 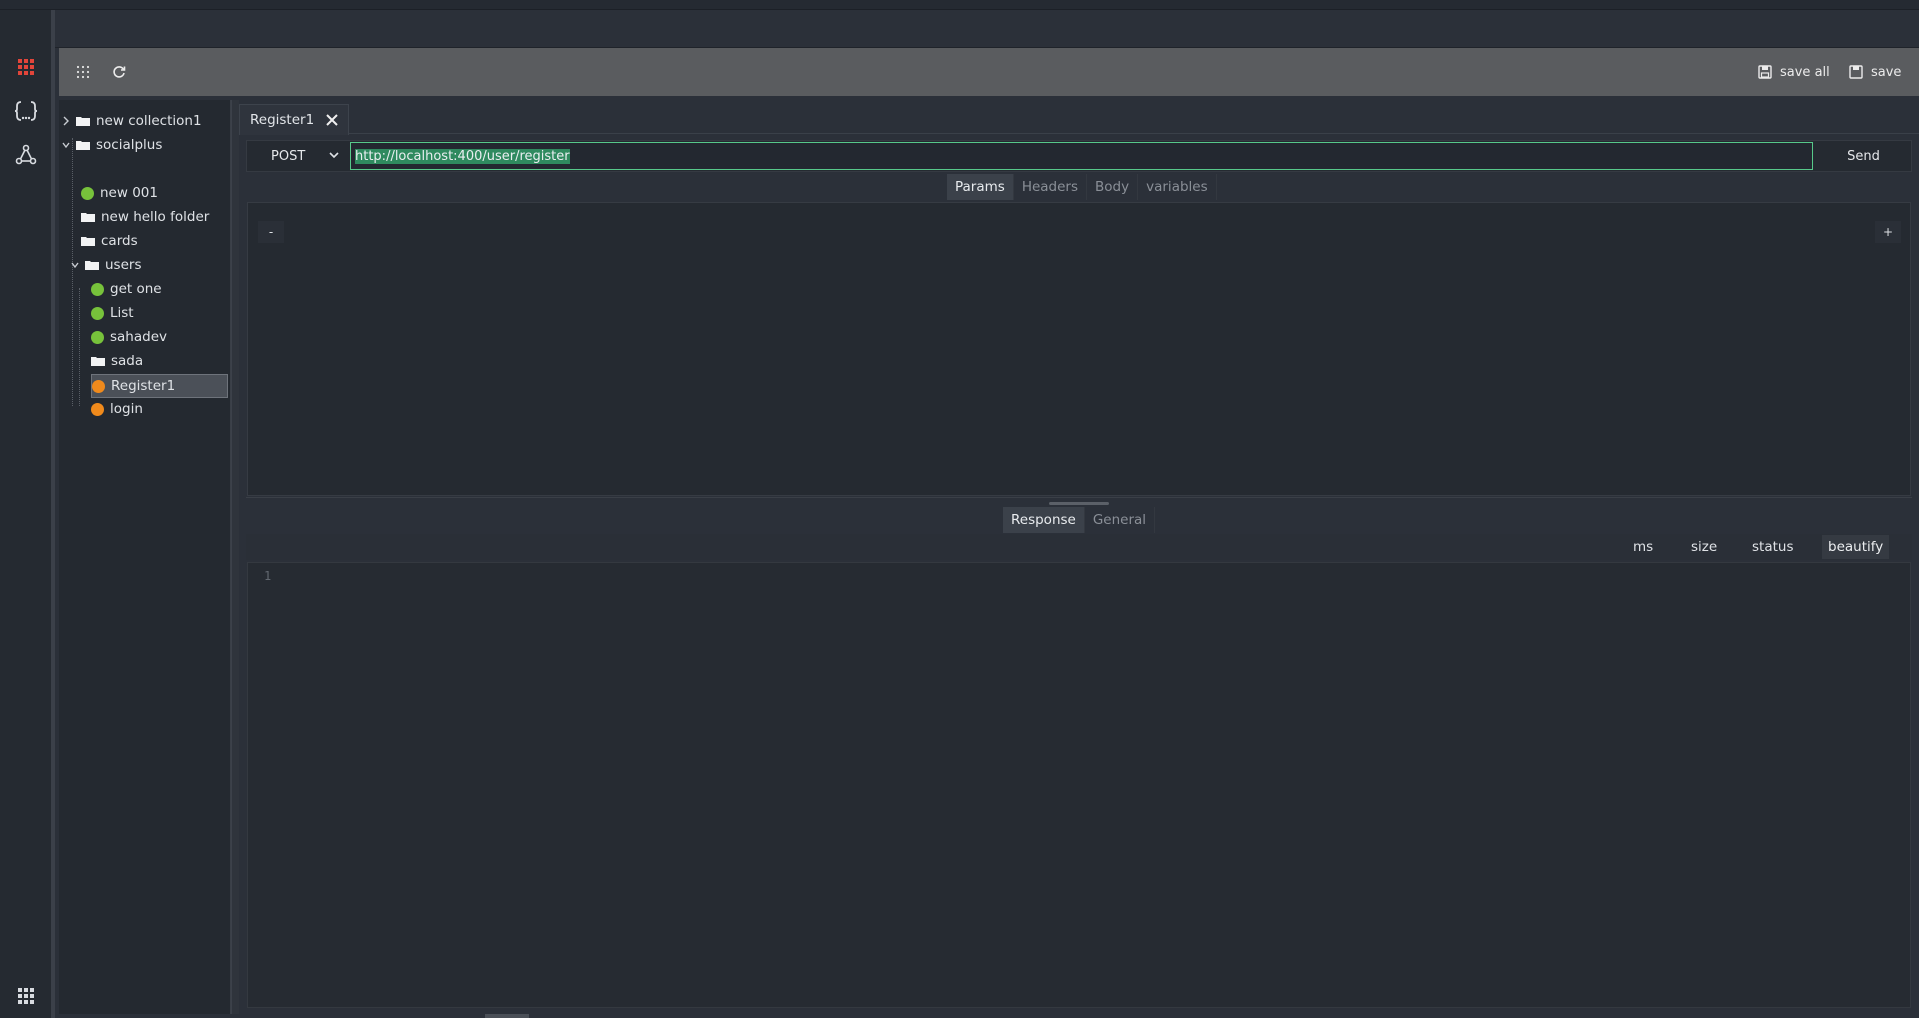 What do you see at coordinates (288, 156) in the screenshot?
I see `method-label: POST` at bounding box center [288, 156].